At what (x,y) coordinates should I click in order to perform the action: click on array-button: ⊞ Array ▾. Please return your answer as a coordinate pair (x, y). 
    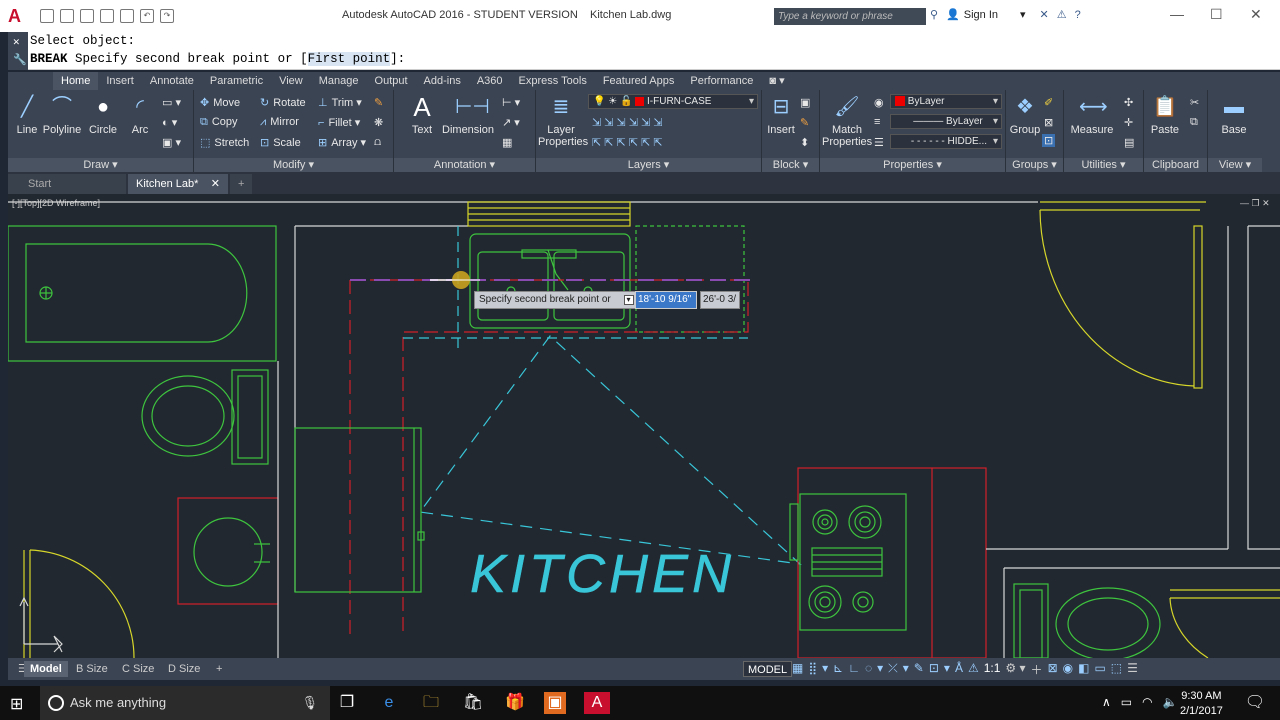
    Looking at the image, I should click on (342, 142).